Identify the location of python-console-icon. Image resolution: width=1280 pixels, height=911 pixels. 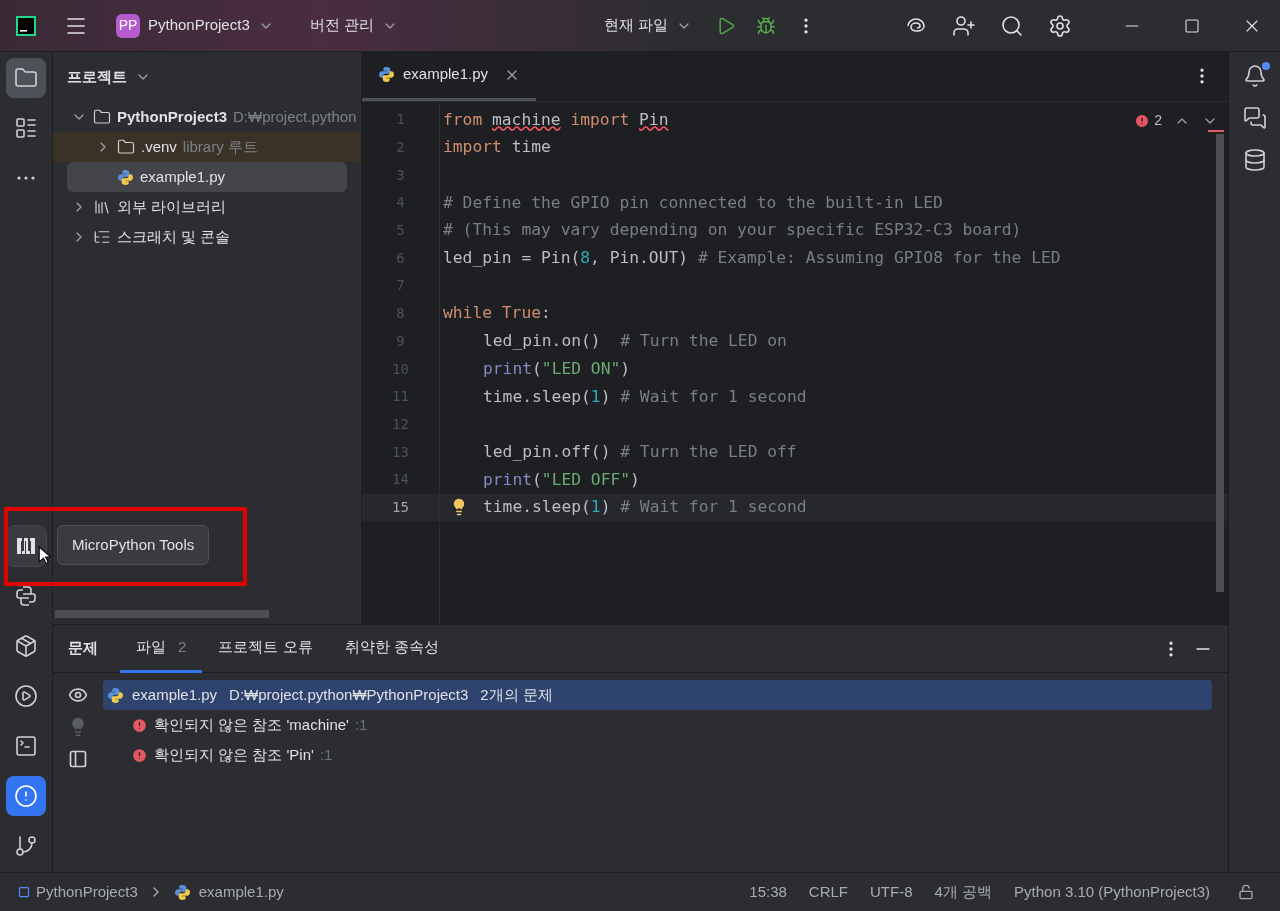
(26, 596).